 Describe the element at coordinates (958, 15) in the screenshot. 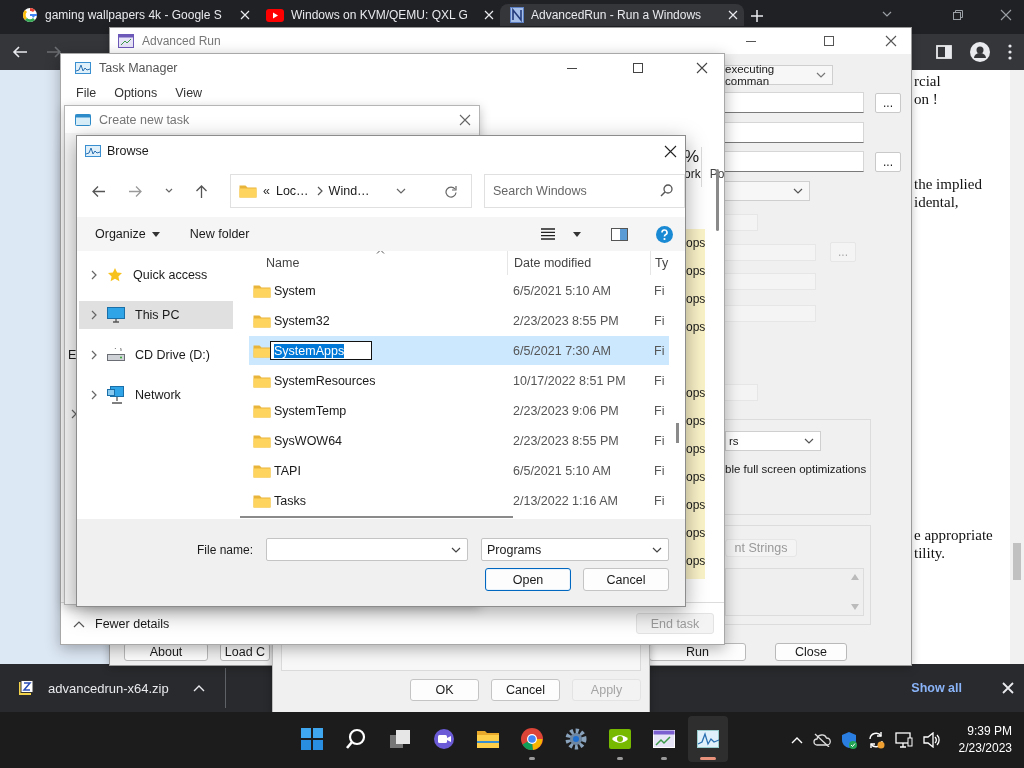

I see `restore-icon` at that location.